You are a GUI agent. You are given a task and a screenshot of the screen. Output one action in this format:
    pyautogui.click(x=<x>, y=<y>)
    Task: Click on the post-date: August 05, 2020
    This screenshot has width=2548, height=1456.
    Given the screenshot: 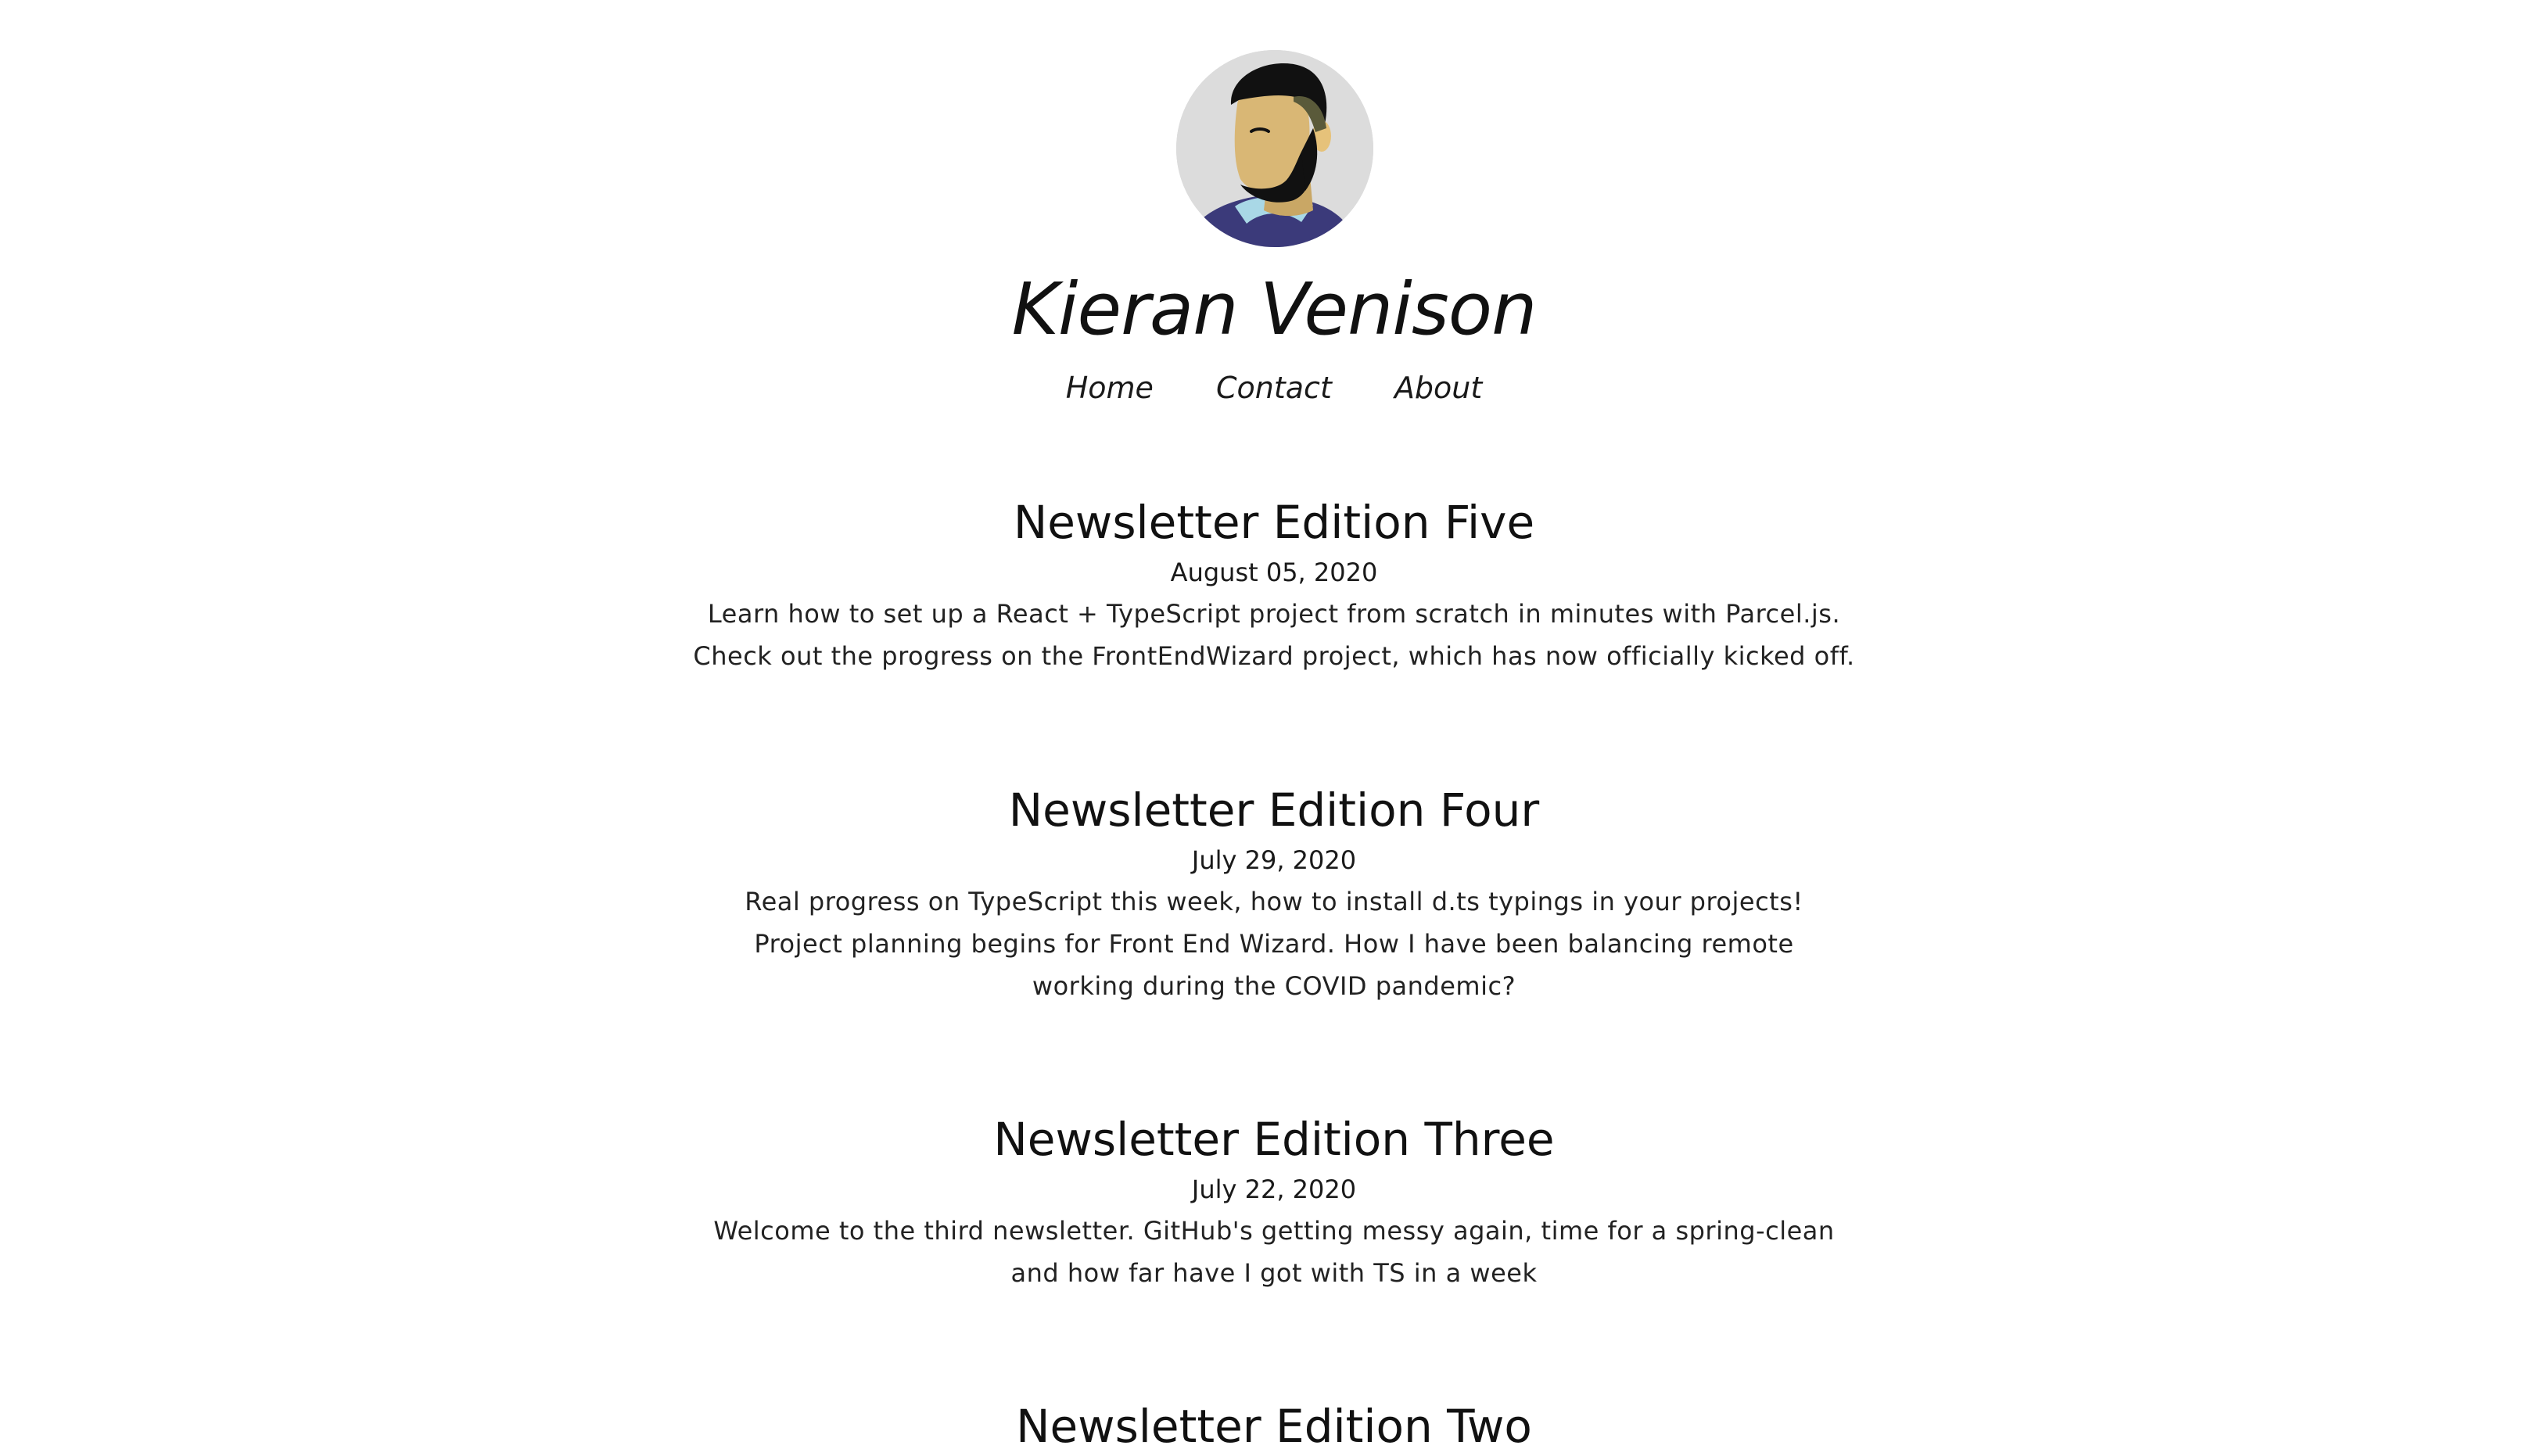 What is the action you would take?
    pyautogui.click(x=1274, y=572)
    